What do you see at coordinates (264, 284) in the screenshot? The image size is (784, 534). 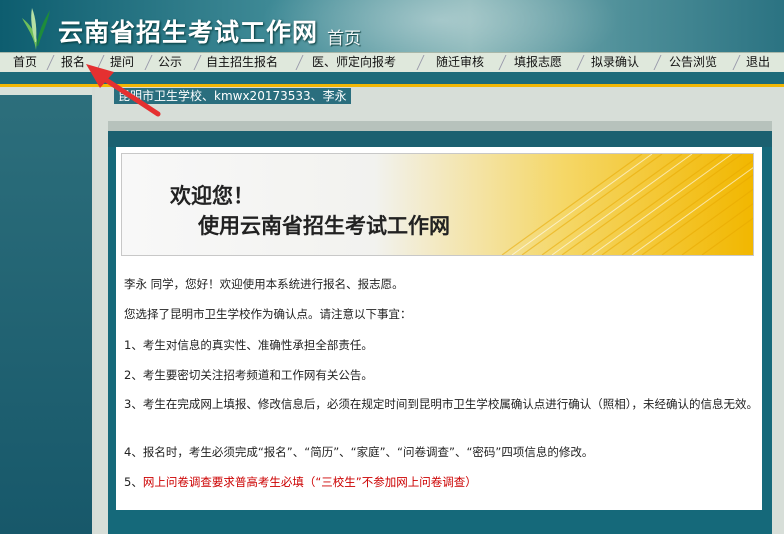 I see `greeting-text: 李永 同学，您好！欢迎使用本系统进行报名、报志愿。` at bounding box center [264, 284].